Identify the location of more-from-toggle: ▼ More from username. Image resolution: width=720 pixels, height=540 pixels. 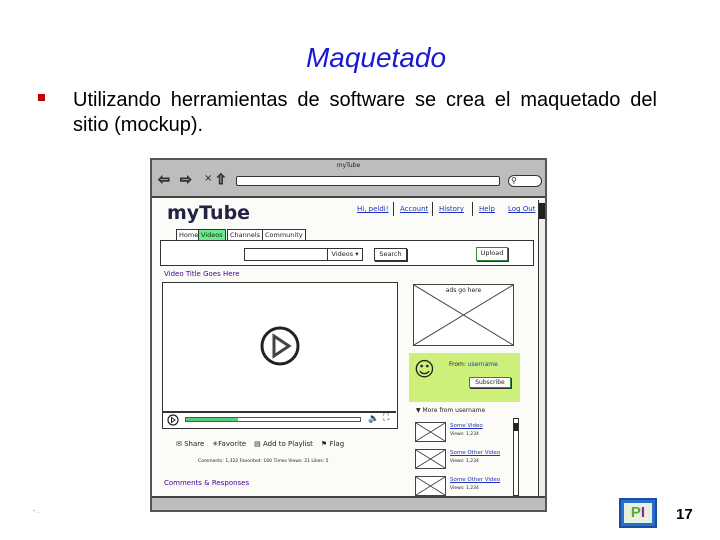
(450, 410).